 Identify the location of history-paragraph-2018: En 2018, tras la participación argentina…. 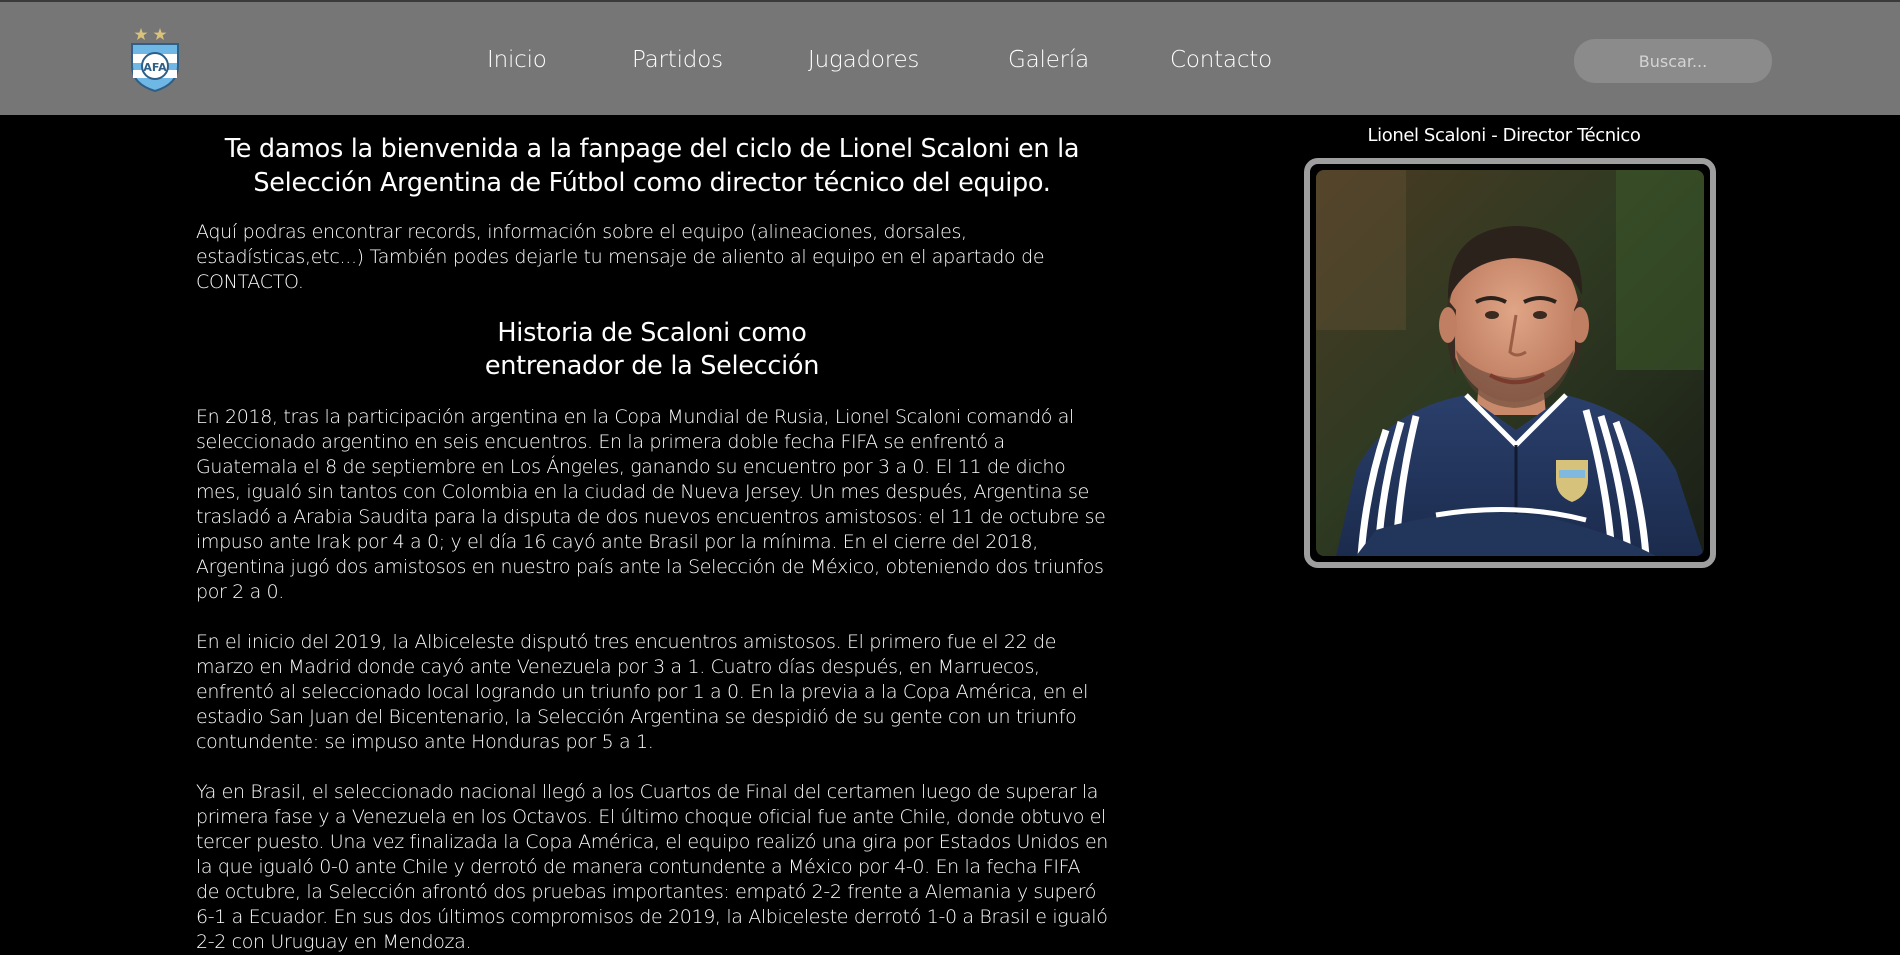
(651, 504).